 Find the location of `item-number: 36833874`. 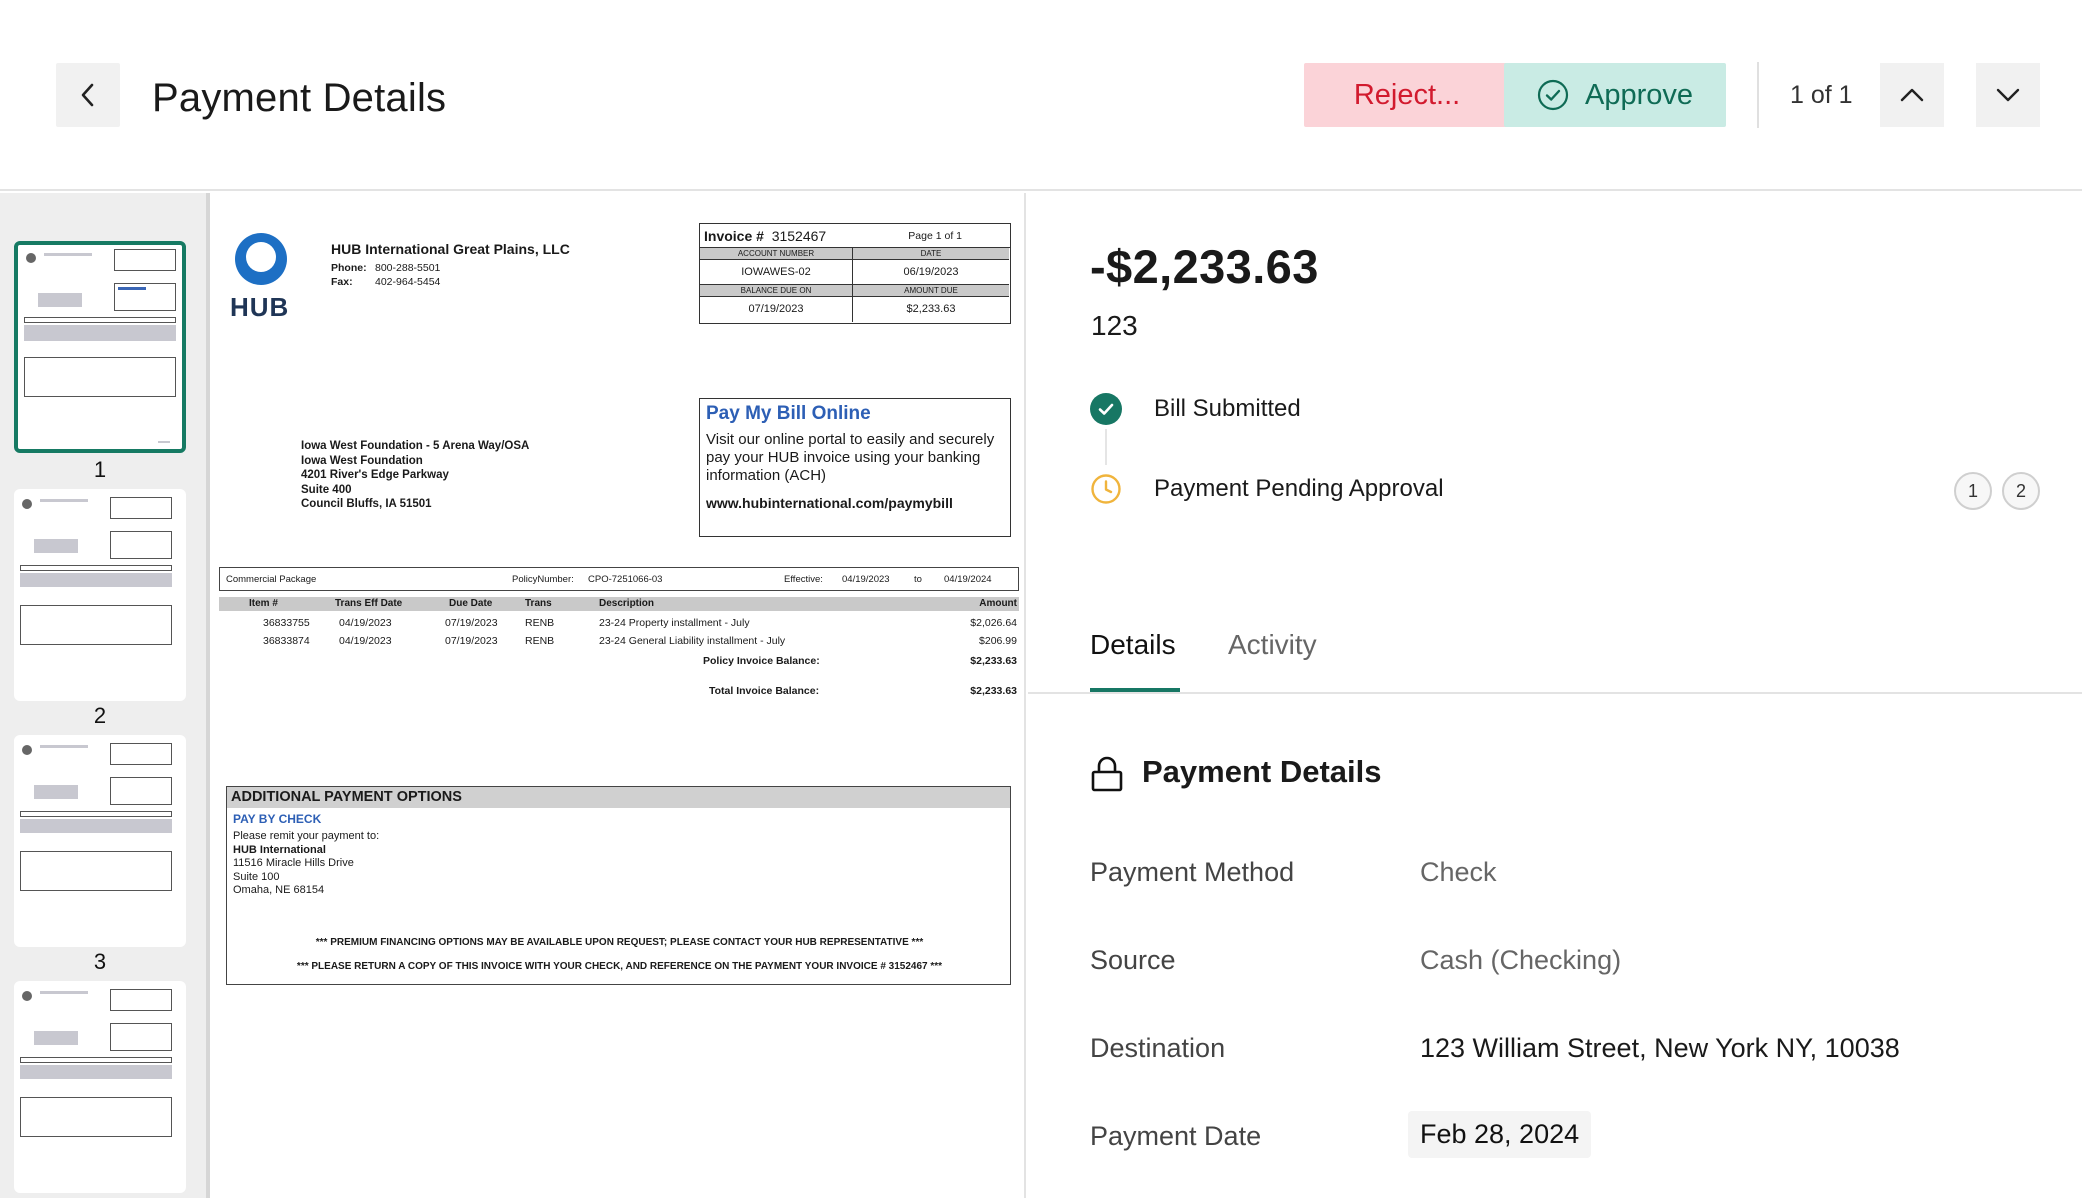

item-number: 36833874 is located at coordinates (286, 641).